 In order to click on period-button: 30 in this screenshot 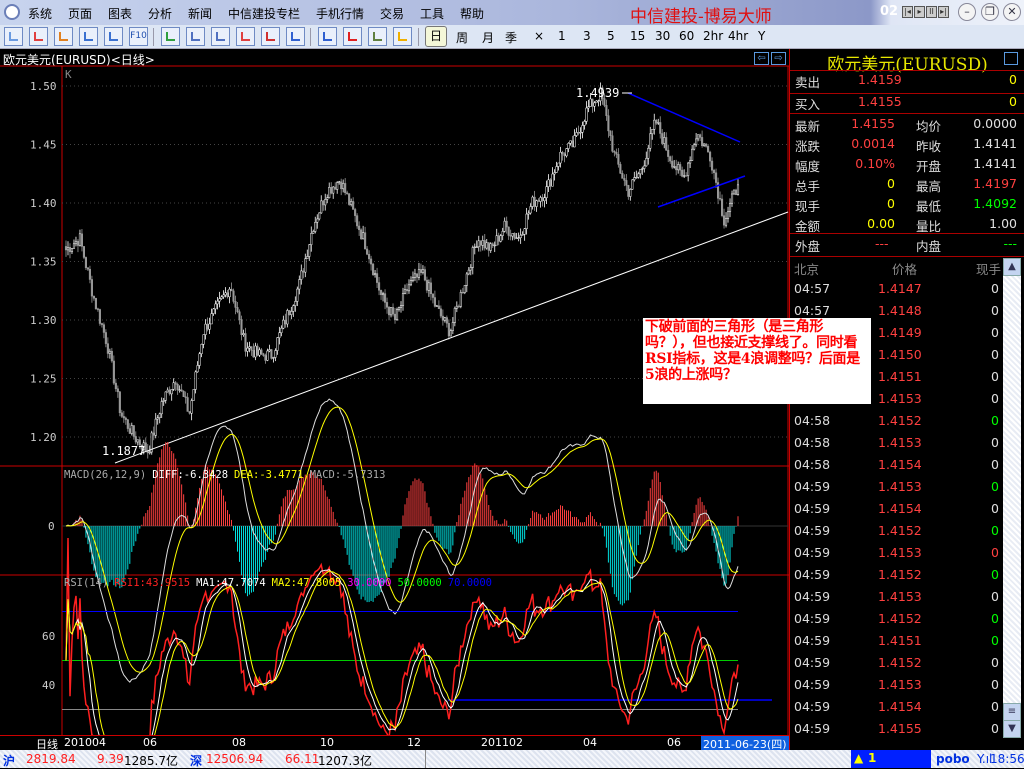, I will do `click(662, 36)`.